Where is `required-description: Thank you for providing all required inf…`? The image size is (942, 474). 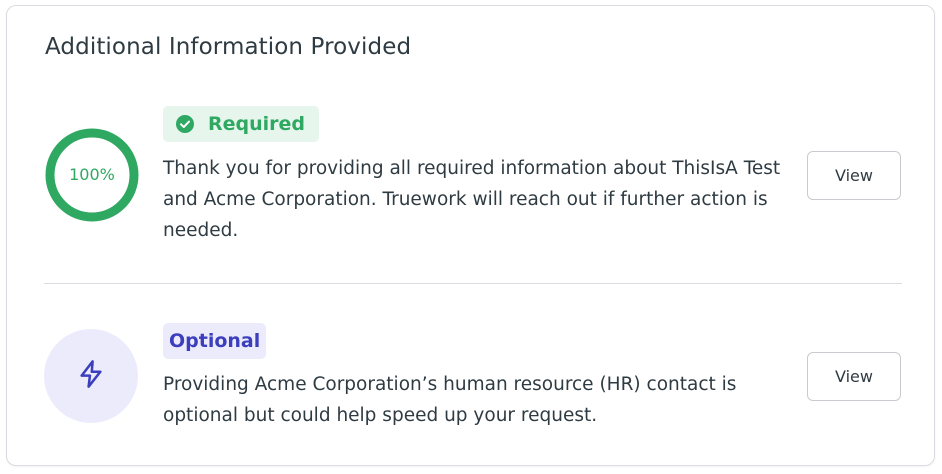
required-description: Thank you for providing all required inf… is located at coordinates (472, 199).